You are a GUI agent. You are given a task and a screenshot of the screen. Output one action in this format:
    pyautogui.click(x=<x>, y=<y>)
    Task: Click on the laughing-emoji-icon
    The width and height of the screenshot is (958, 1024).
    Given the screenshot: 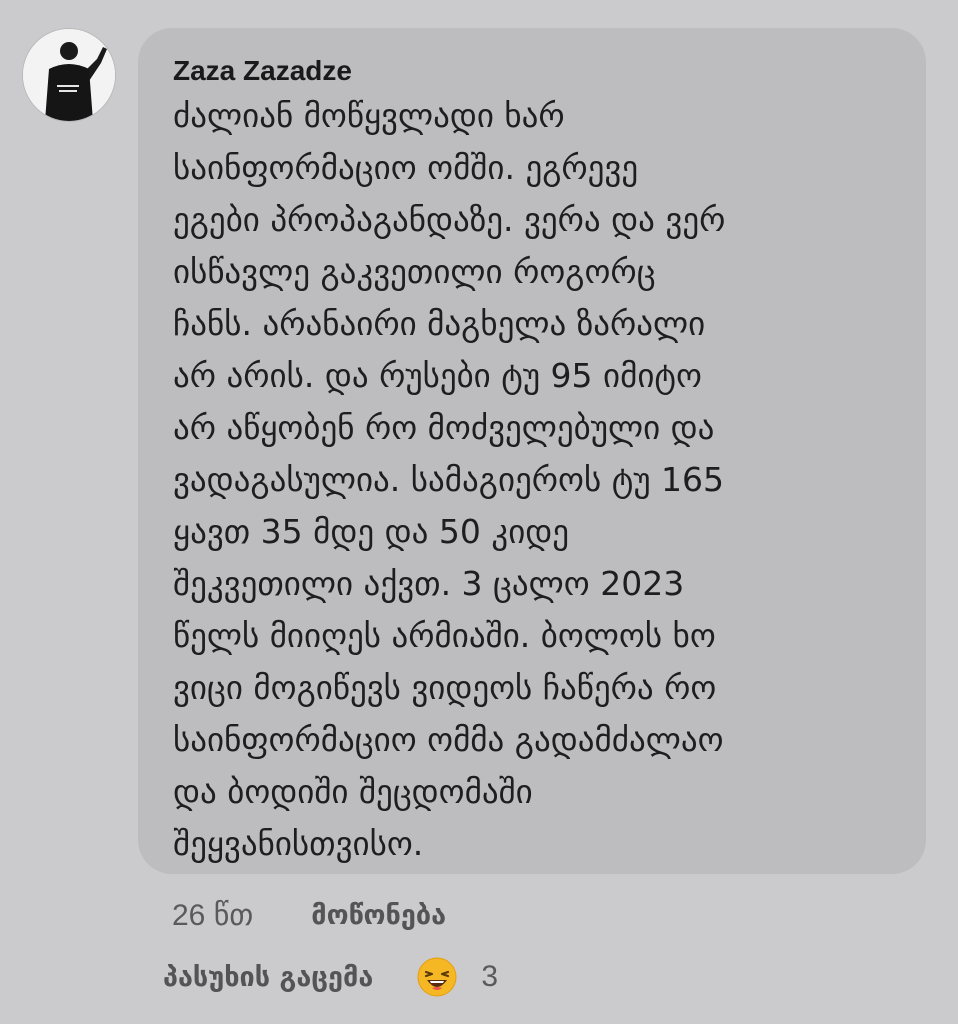 What is the action you would take?
    pyautogui.click(x=437, y=977)
    